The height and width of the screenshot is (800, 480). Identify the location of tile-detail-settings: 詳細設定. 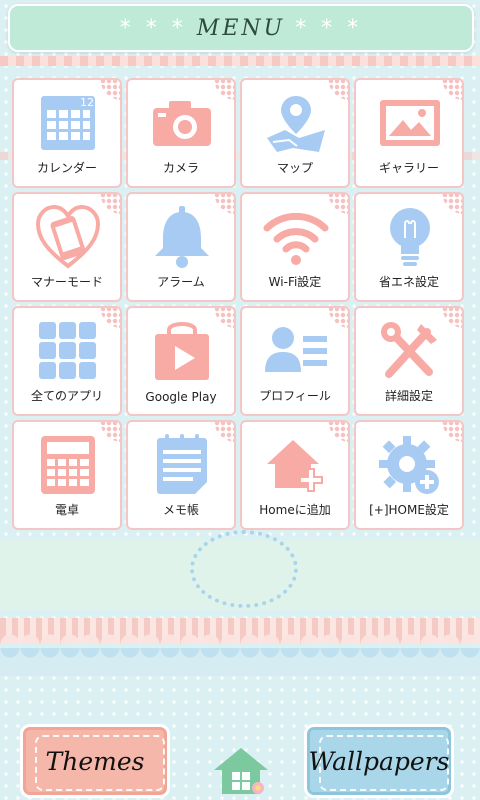
(409, 361).